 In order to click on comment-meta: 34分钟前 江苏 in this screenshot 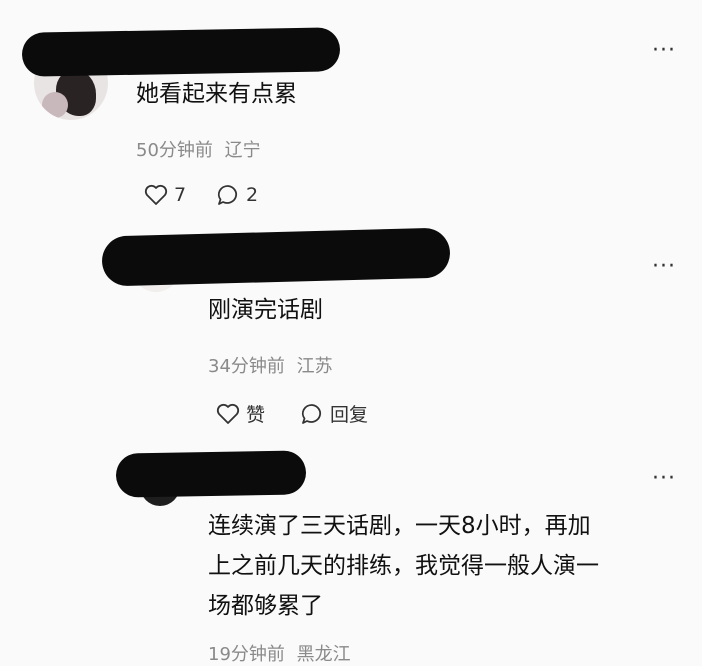, I will do `click(270, 365)`.